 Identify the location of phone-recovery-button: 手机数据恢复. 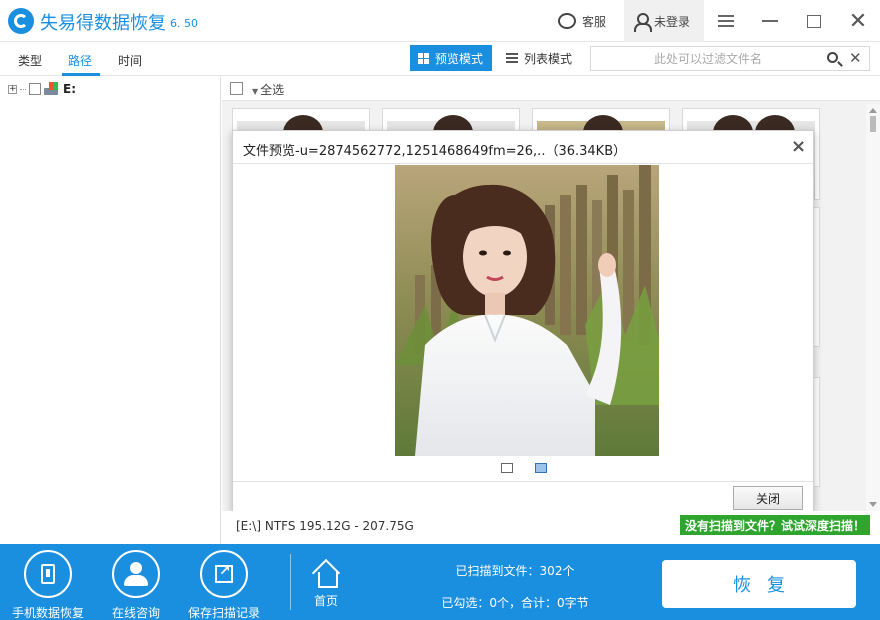
(48, 585).